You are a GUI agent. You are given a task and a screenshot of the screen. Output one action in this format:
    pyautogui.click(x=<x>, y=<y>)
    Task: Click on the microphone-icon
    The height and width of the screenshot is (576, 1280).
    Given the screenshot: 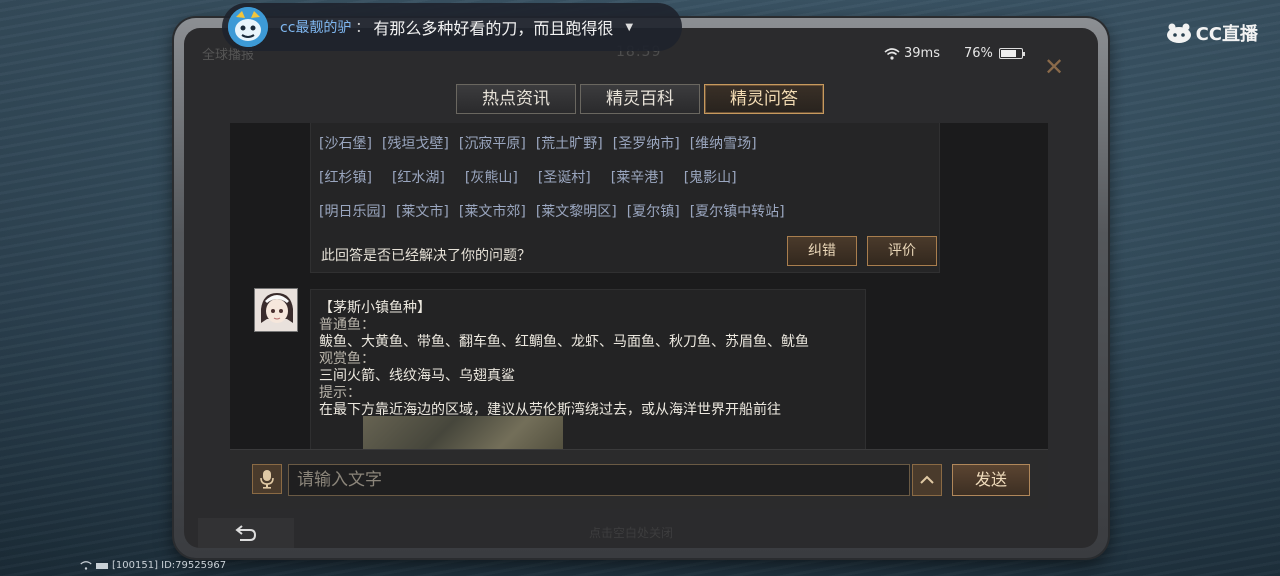 What is the action you would take?
    pyautogui.click(x=267, y=479)
    